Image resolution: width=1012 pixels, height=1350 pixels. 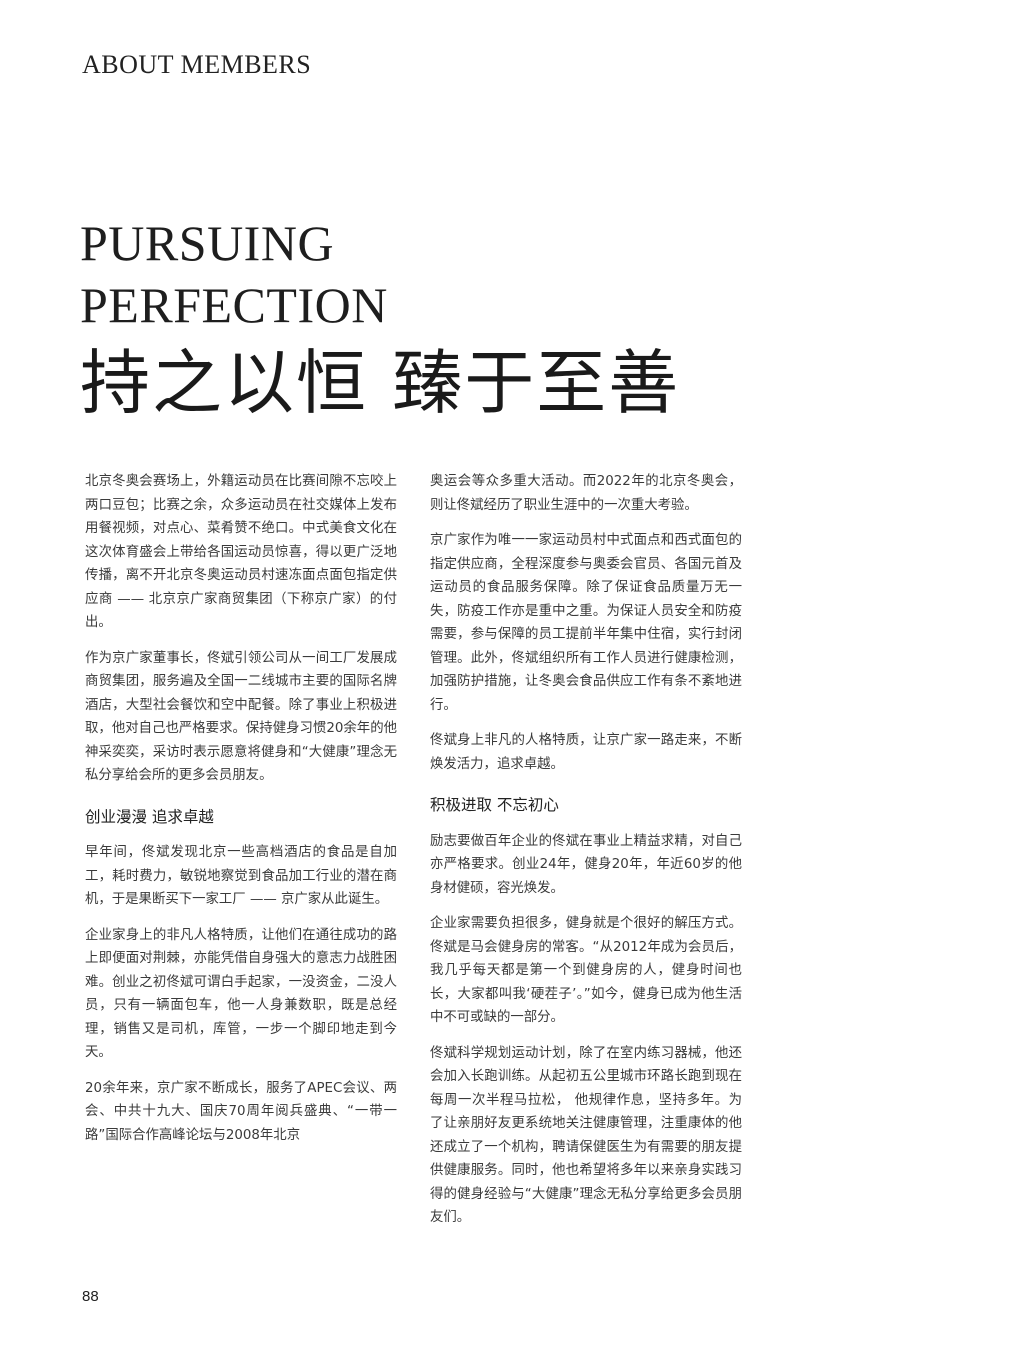 I want to click on title-english-line-2: PERFECTION, so click(x=234, y=305).